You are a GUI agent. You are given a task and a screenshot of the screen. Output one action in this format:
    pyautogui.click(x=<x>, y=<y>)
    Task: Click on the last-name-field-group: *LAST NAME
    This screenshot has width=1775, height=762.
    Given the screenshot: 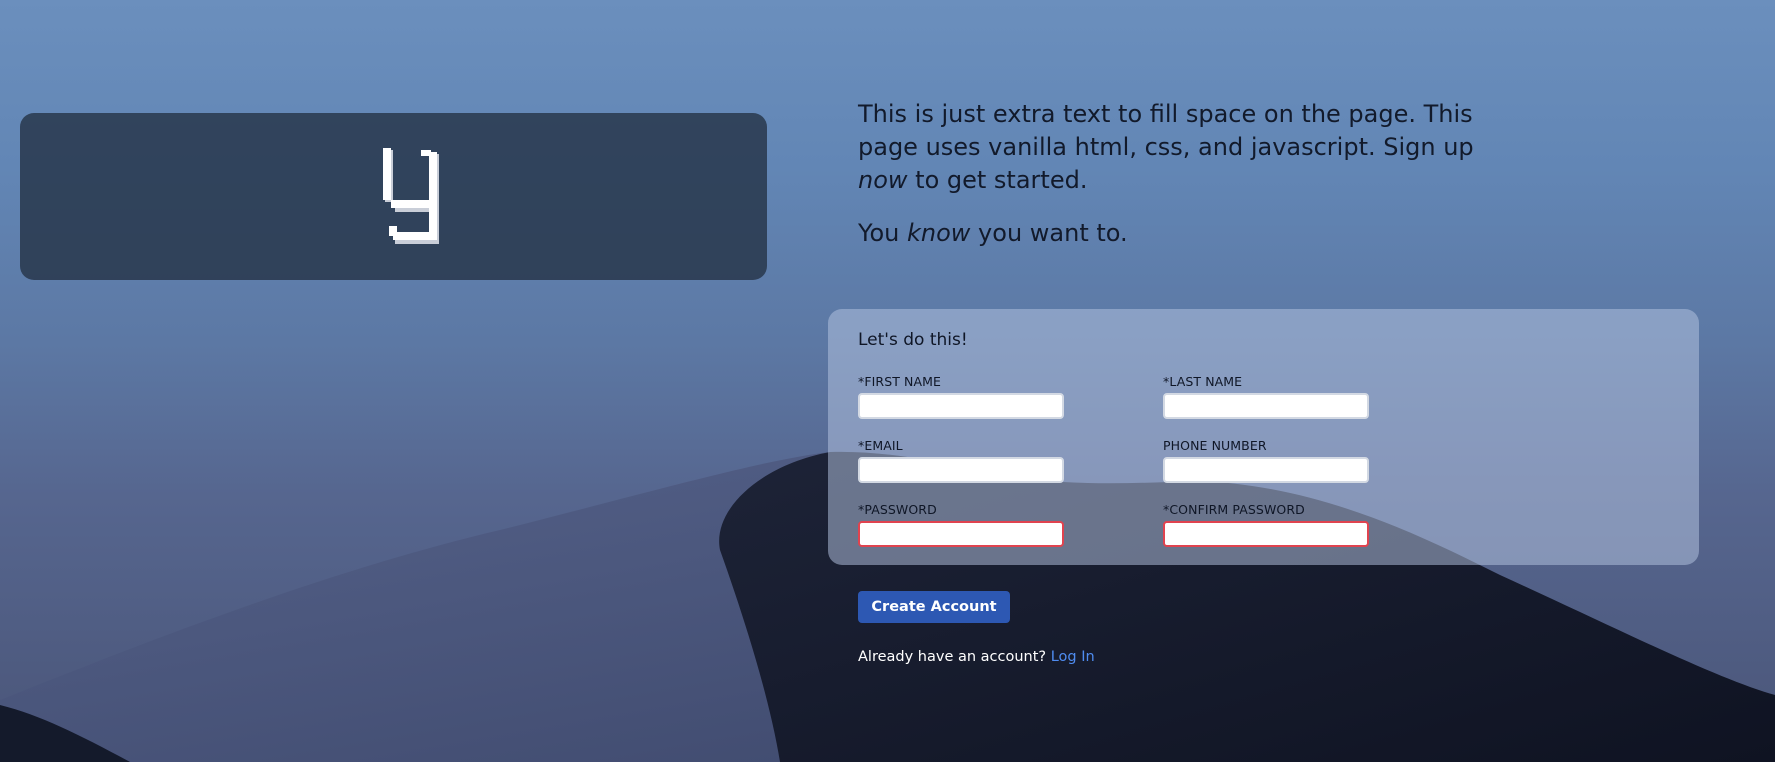 What is the action you would take?
    pyautogui.click(x=1266, y=396)
    